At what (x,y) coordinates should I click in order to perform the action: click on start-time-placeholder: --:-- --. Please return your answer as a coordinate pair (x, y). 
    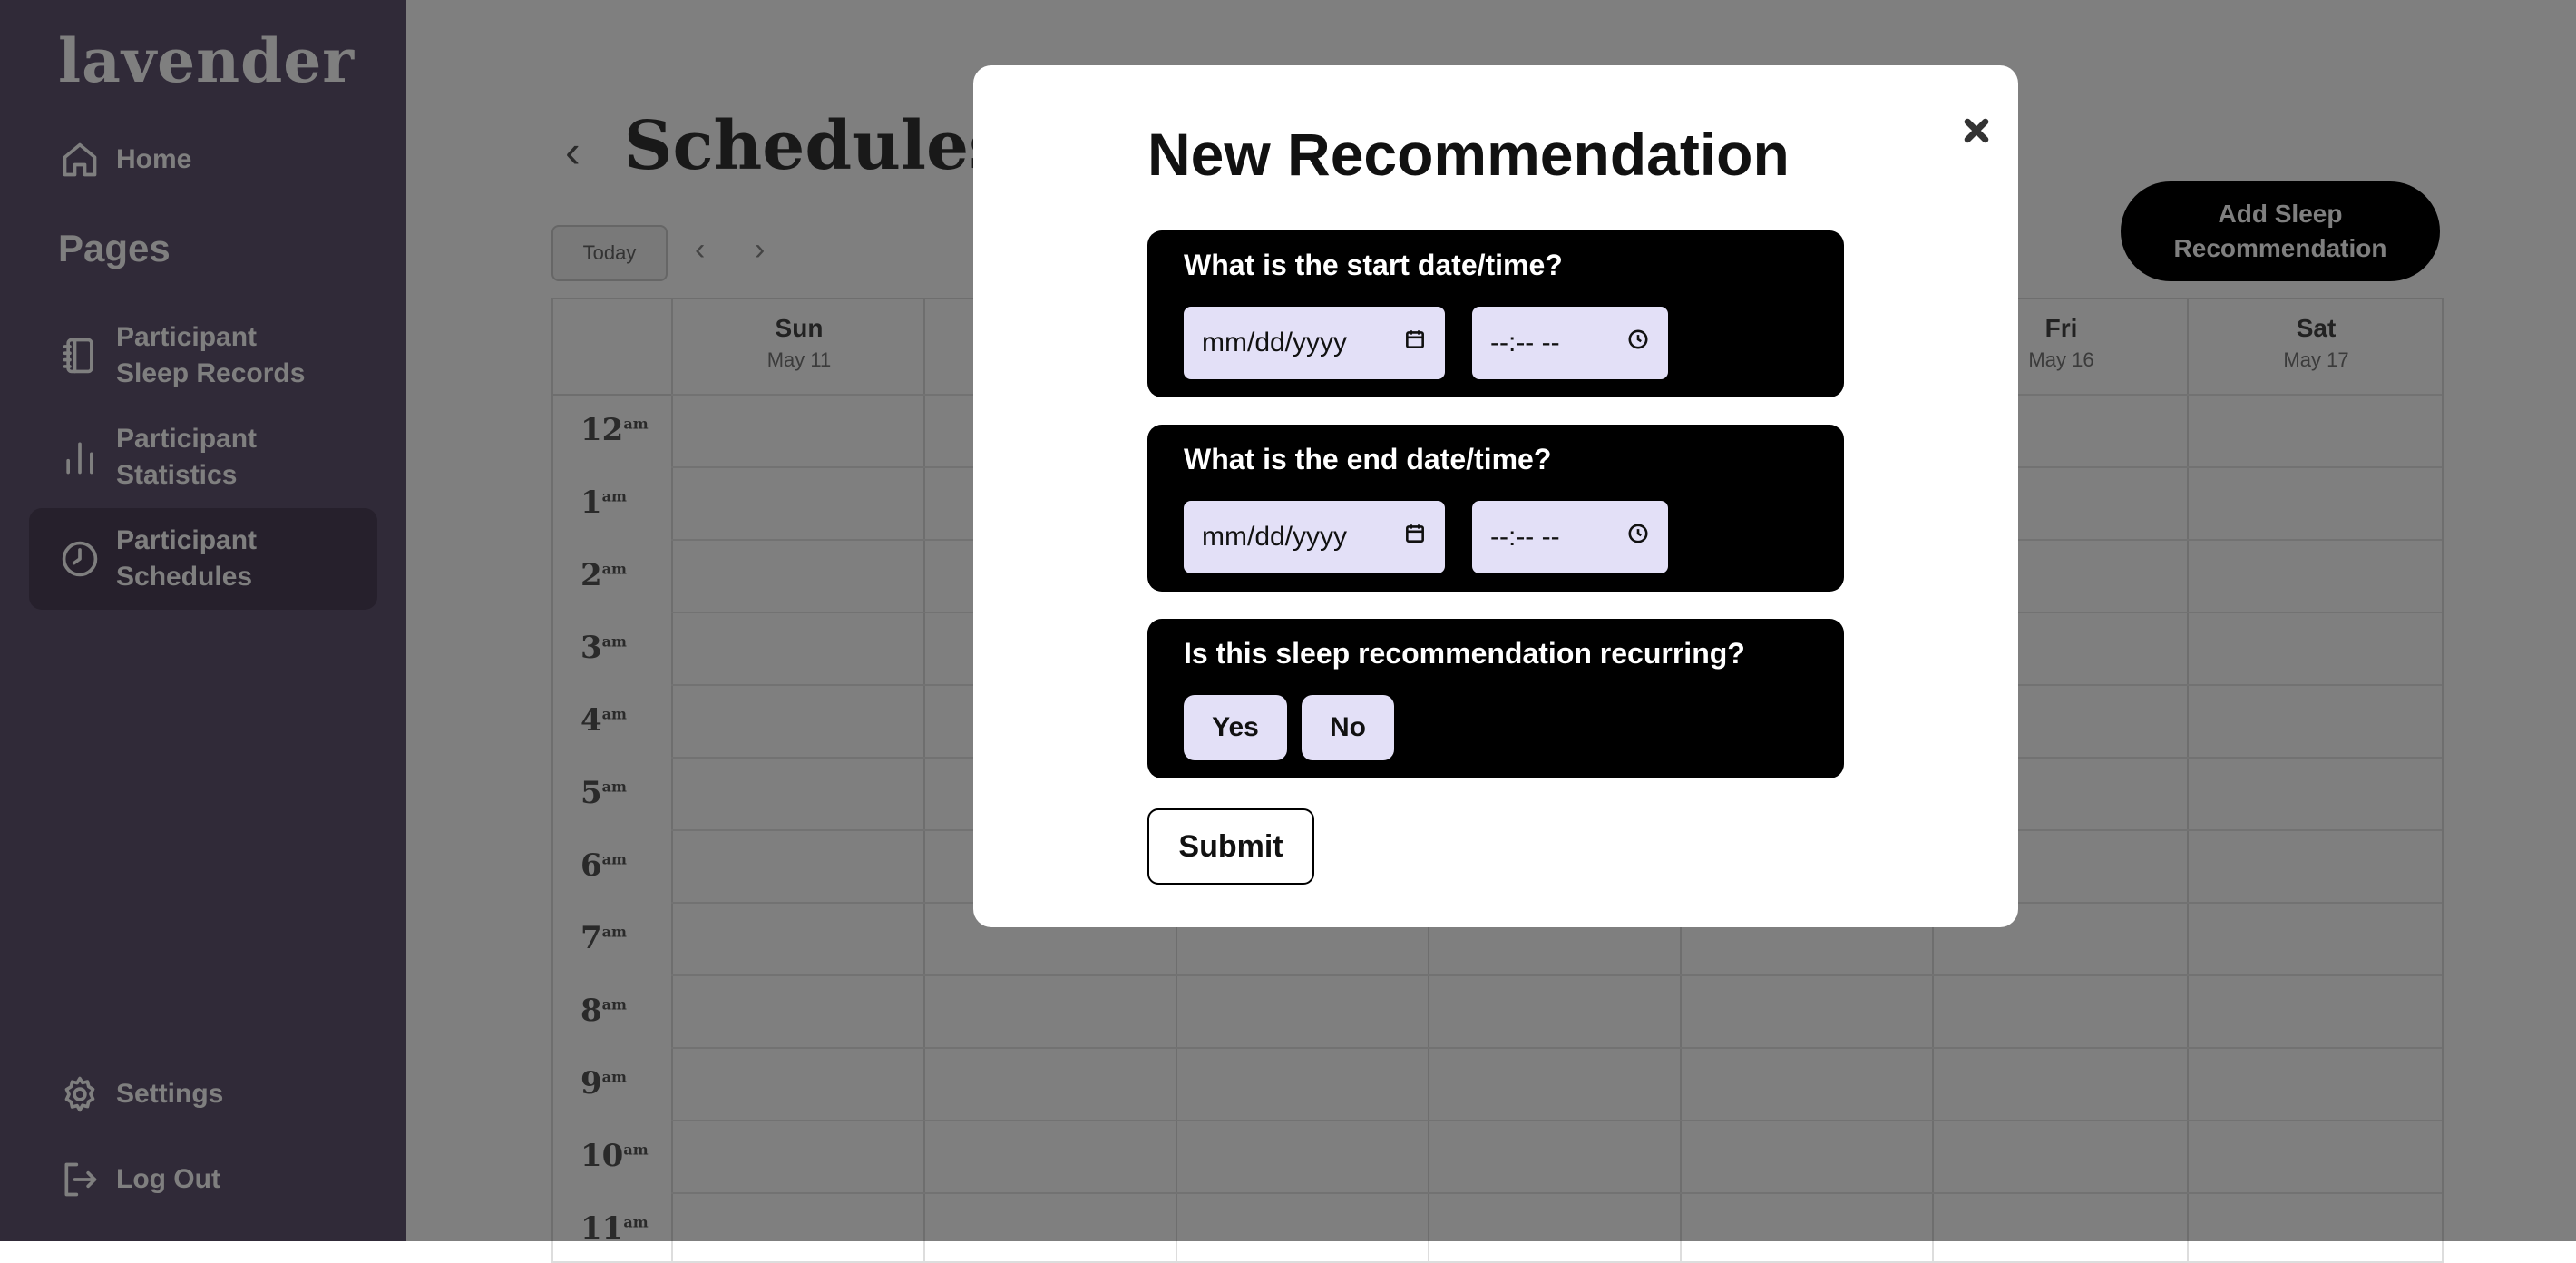
    Looking at the image, I should click on (1525, 342).